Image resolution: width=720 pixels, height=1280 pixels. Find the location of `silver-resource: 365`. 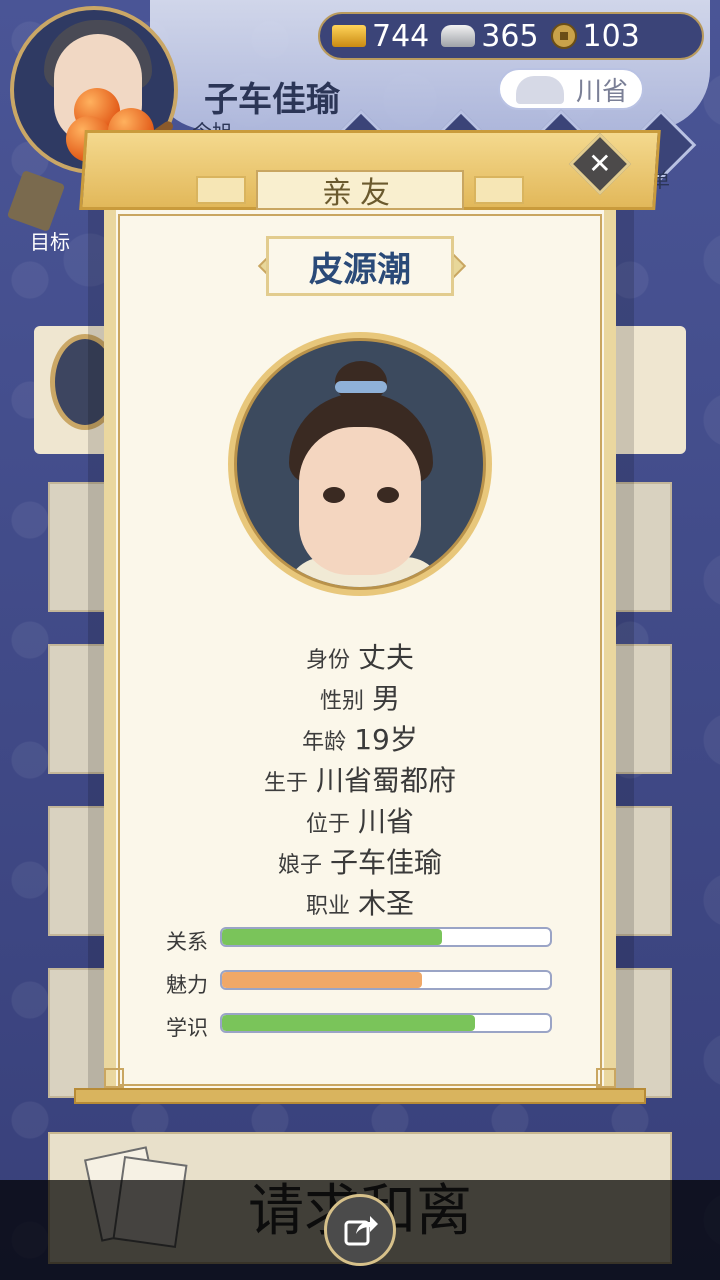

silver-resource: 365 is located at coordinates (490, 36).